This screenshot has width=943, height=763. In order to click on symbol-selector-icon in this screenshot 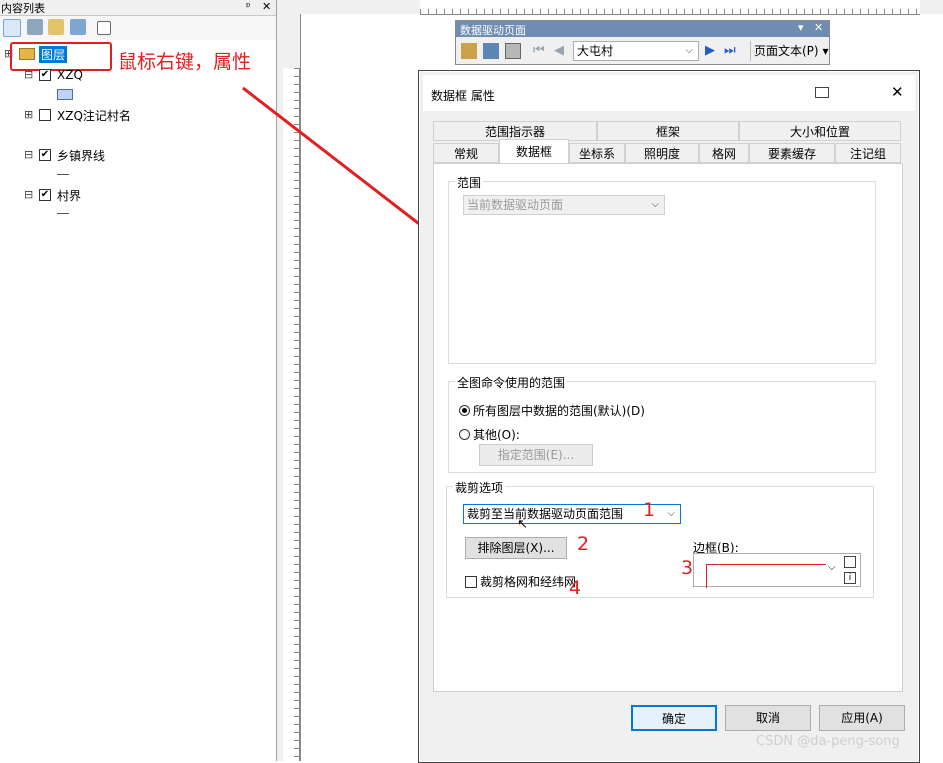, I will do `click(850, 562)`.